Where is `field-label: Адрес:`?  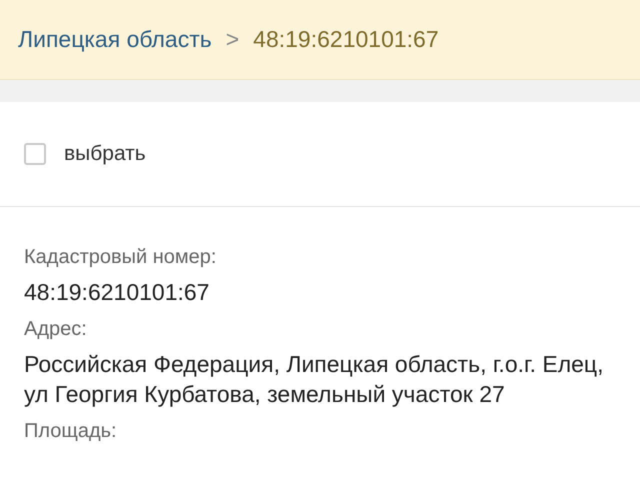
field-label: Адрес: is located at coordinates (56, 329).